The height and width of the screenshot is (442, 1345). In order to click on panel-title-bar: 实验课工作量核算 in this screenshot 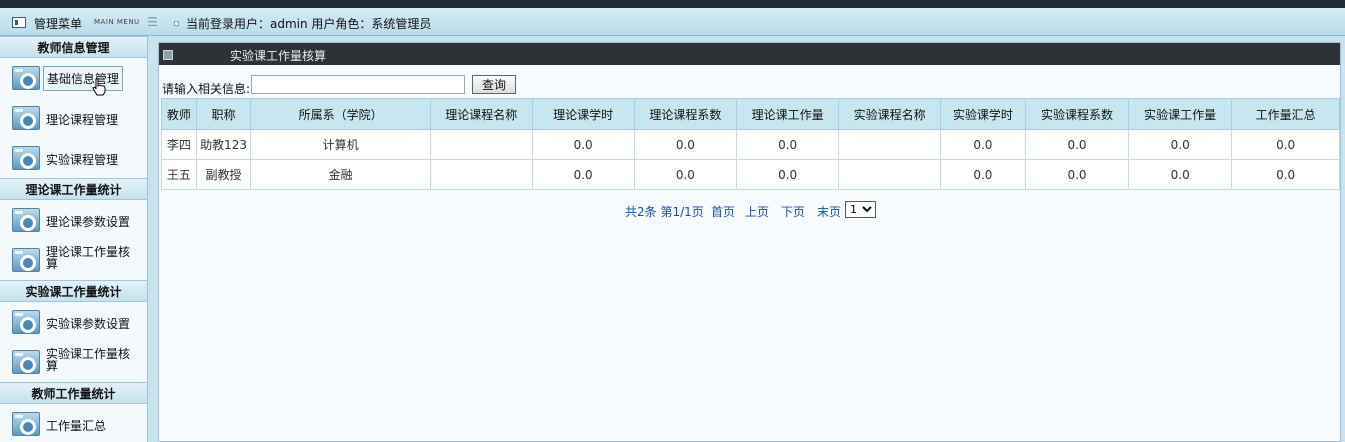, I will do `click(749, 54)`.